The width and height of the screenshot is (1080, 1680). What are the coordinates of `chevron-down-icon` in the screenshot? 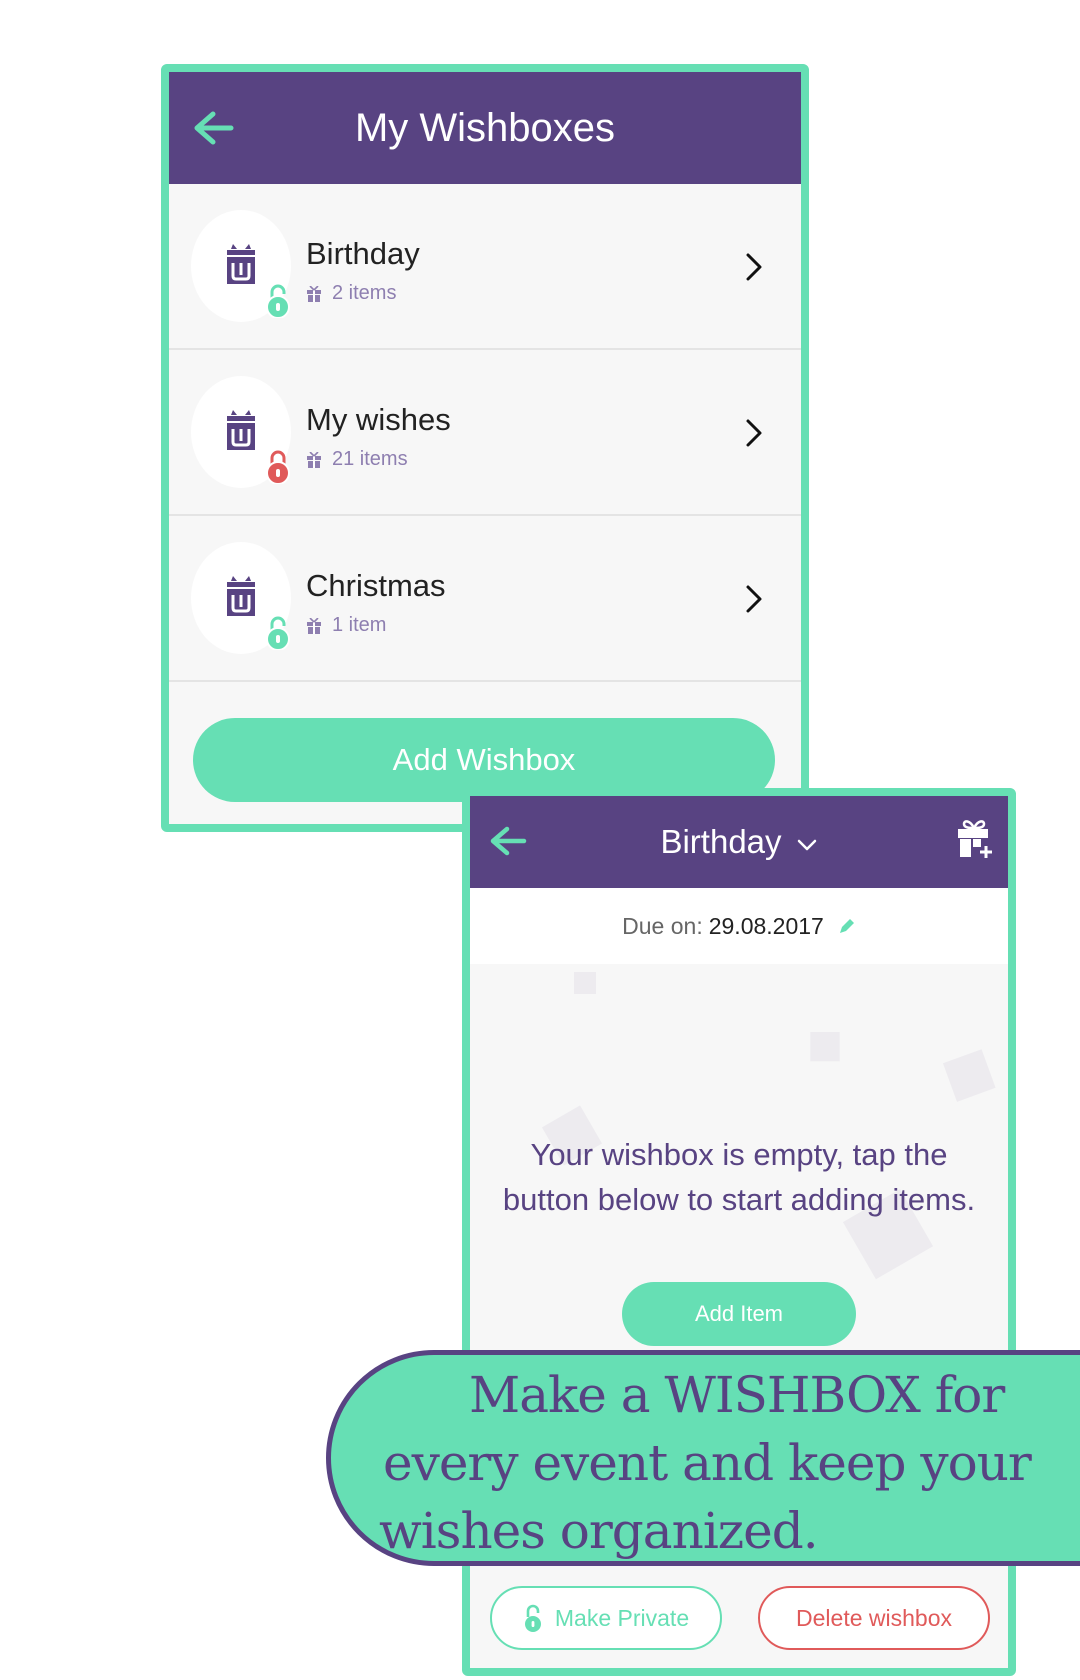 It's located at (806, 845).